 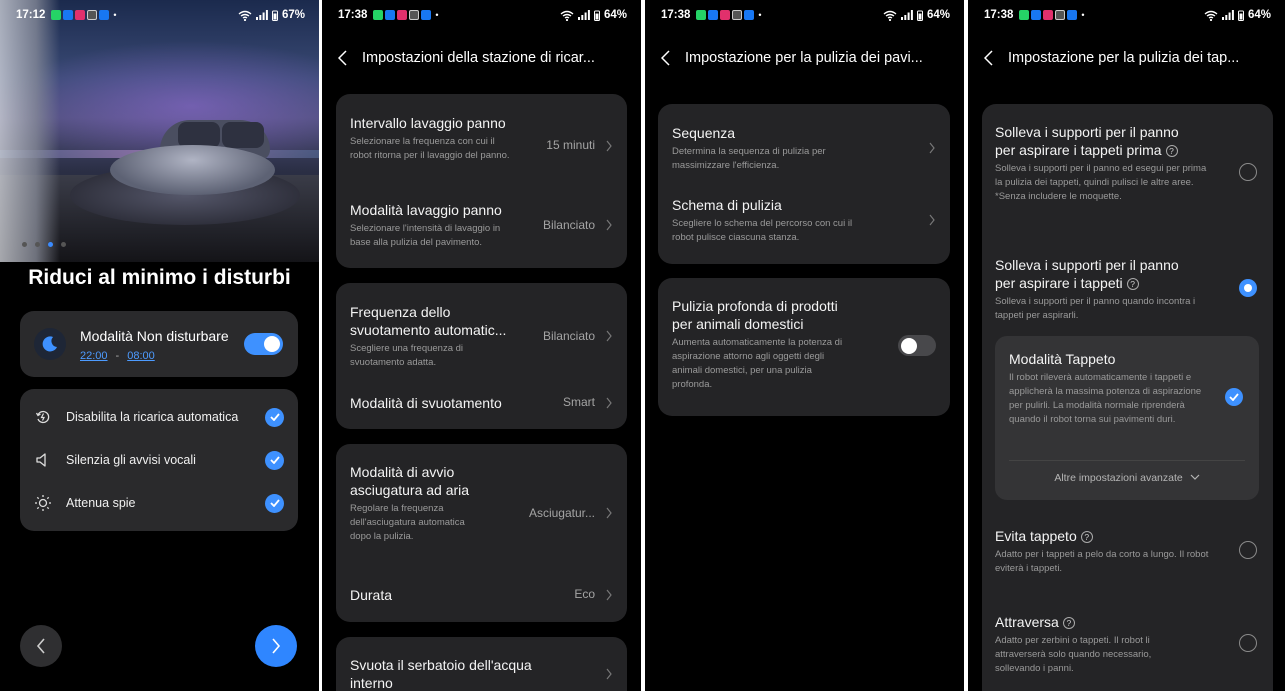 I want to click on battery-icon, so click(x=919, y=15).